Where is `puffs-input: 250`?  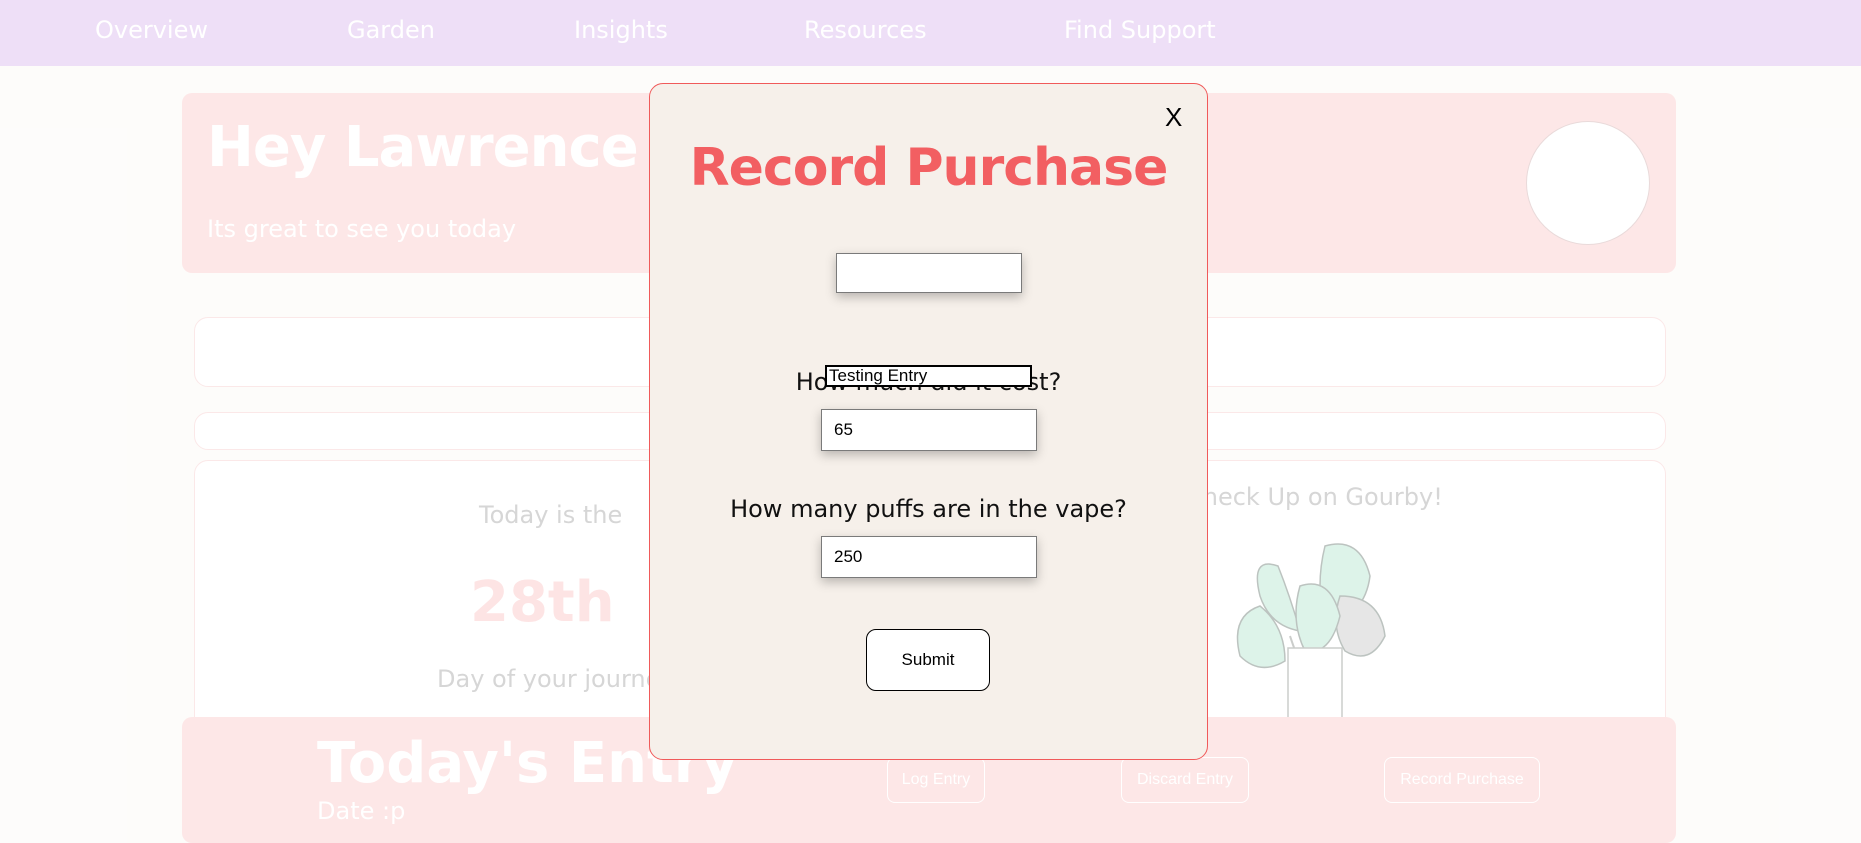 puffs-input: 250 is located at coordinates (929, 557).